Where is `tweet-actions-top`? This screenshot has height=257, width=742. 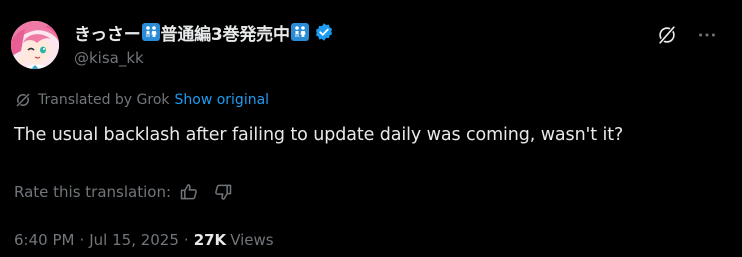
tweet-actions-top is located at coordinates (687, 35).